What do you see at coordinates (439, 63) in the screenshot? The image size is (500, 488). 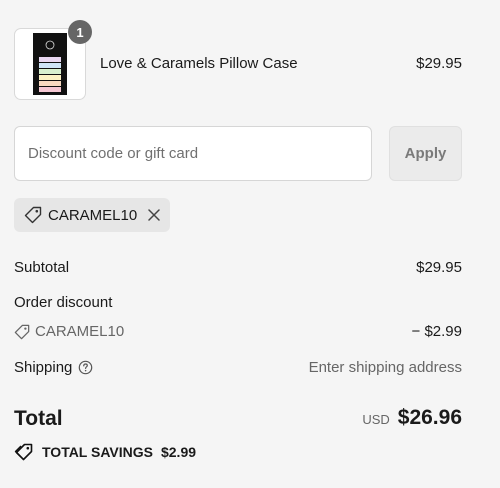 I see `product-price: $29.95` at bounding box center [439, 63].